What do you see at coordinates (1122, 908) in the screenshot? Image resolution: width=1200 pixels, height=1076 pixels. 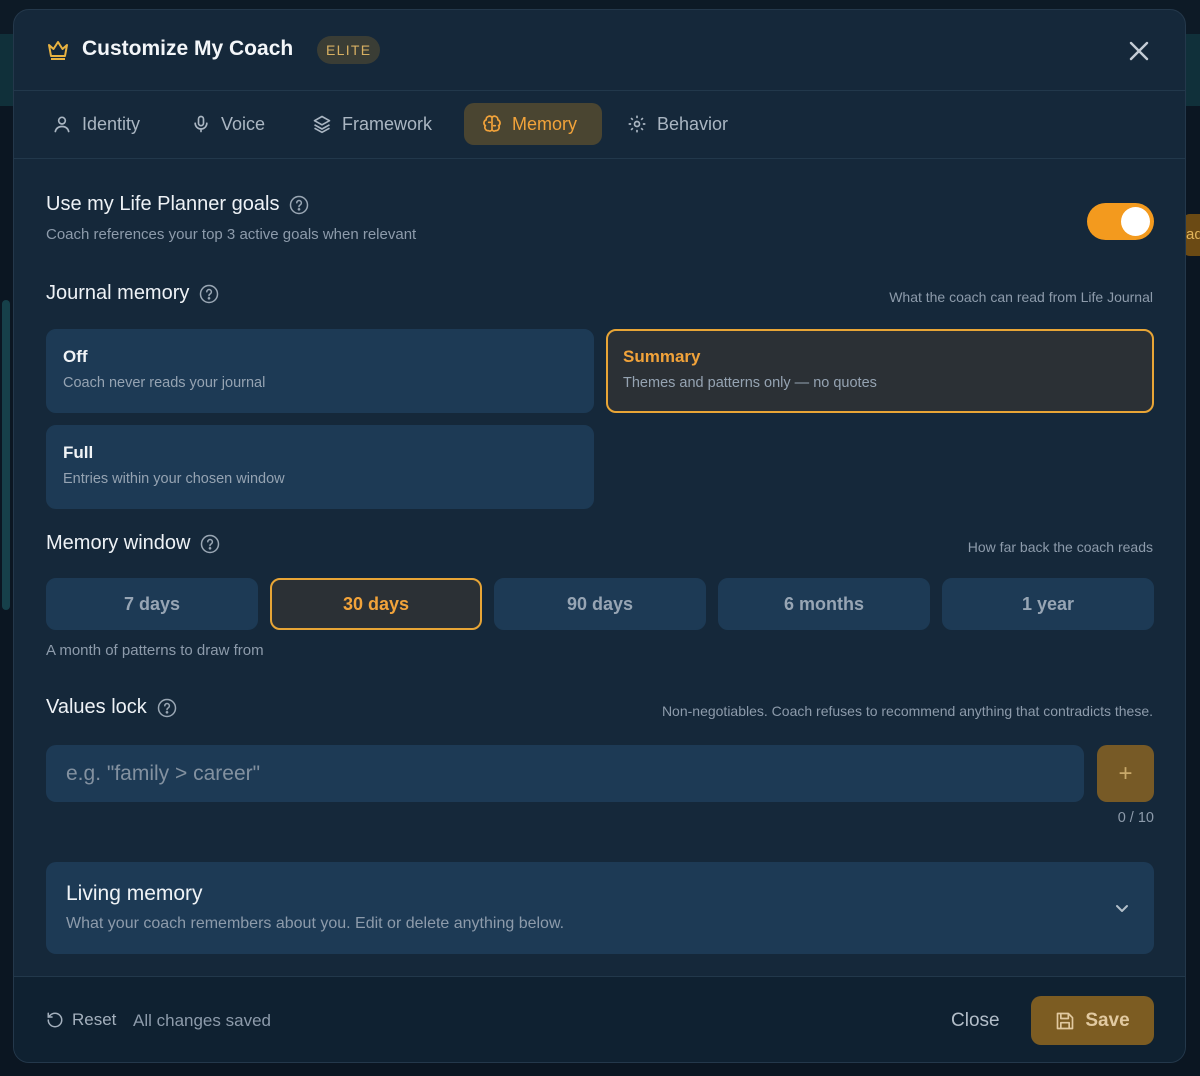 I see `chevron-down-icon` at bounding box center [1122, 908].